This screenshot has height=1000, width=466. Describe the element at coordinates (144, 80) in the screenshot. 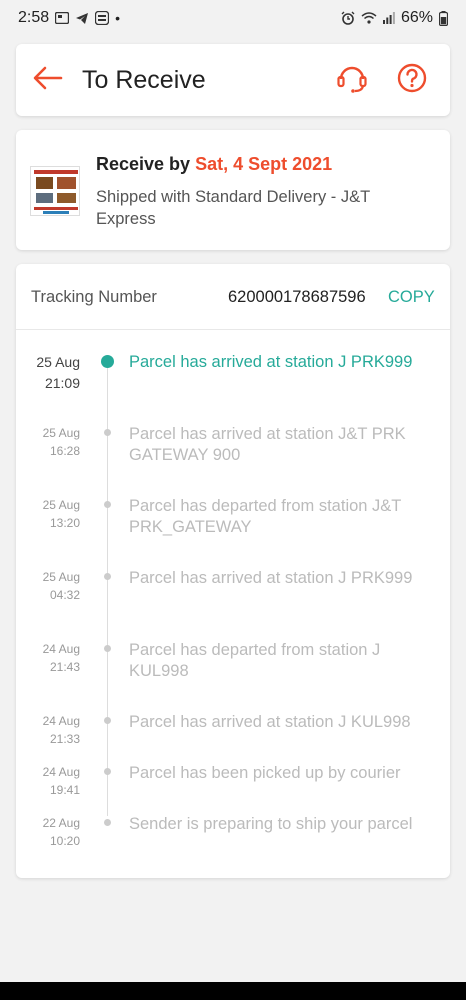

I see `page-title: To Receive` at that location.